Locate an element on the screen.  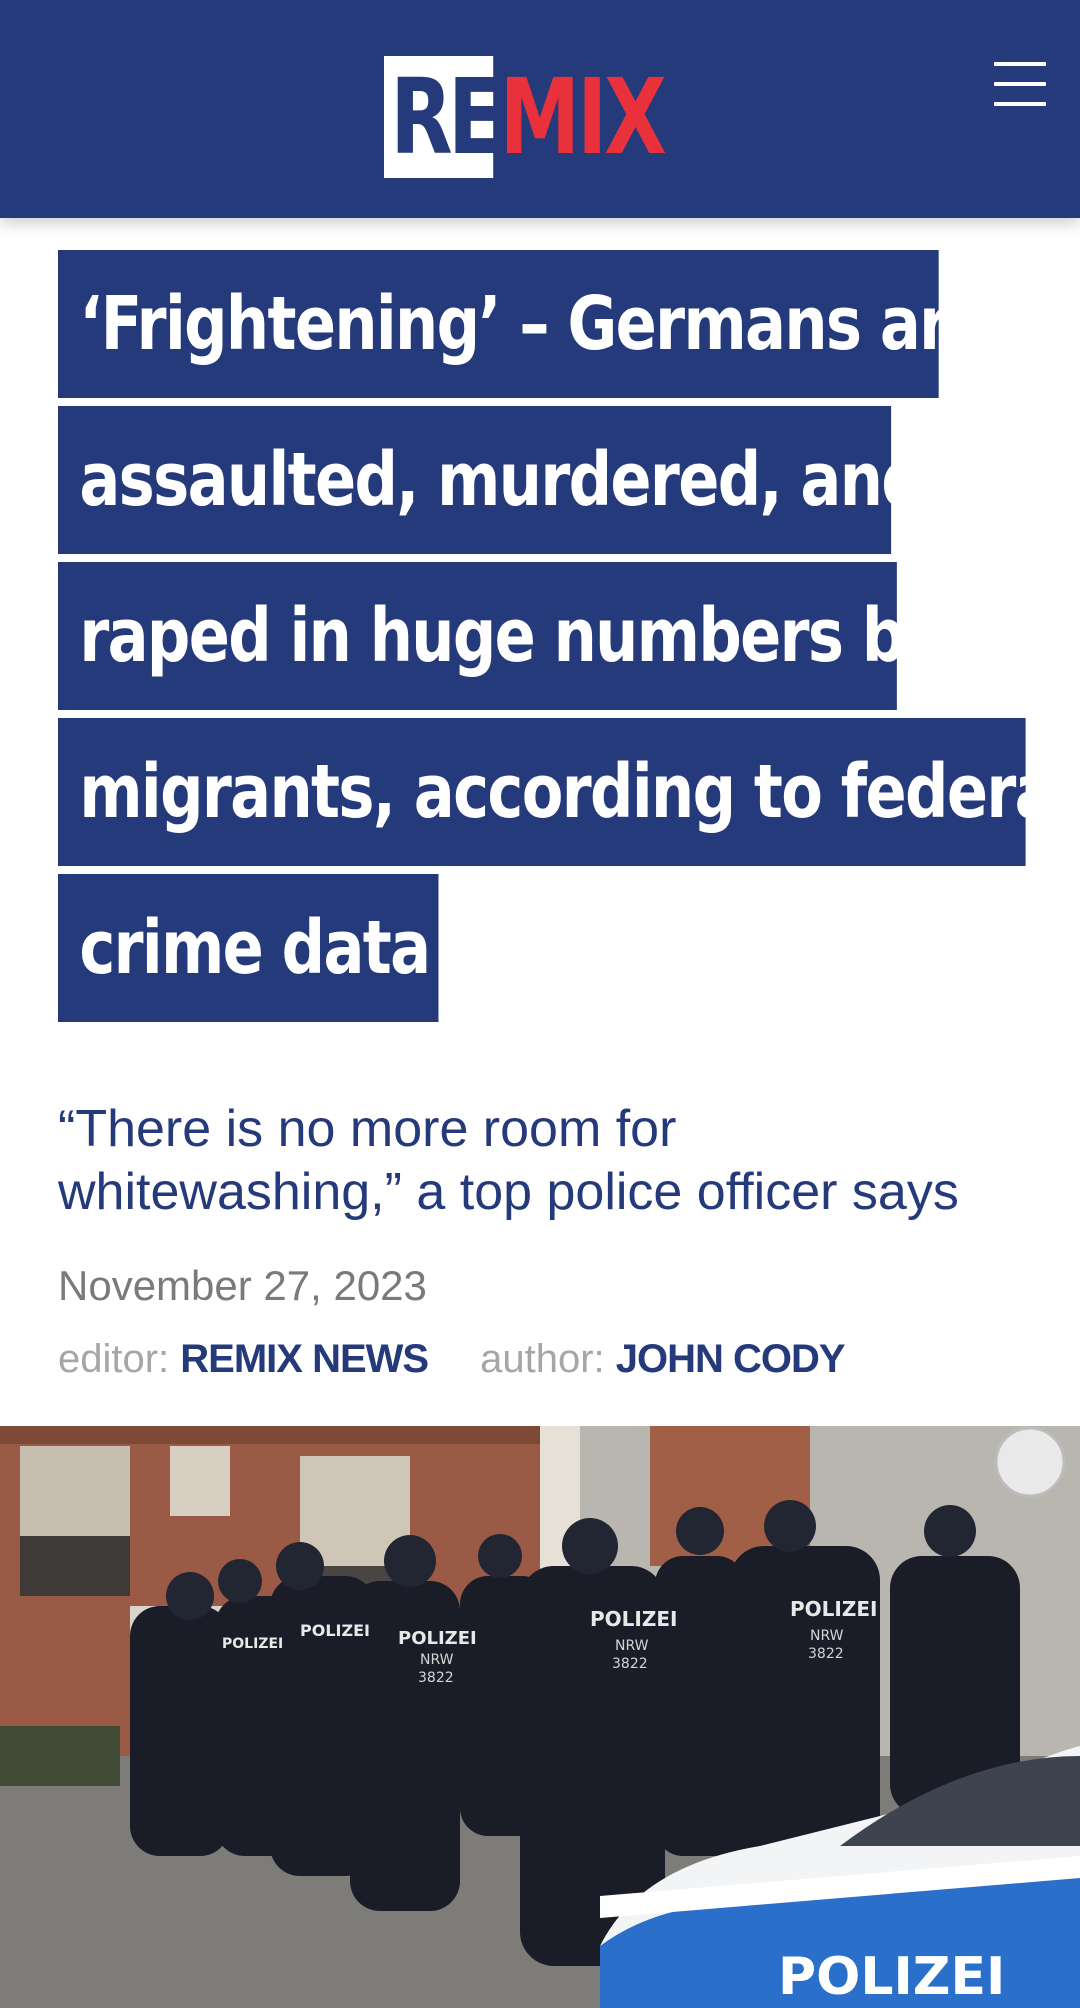
remix-logo: RE MIX is located at coordinates (547, 117).